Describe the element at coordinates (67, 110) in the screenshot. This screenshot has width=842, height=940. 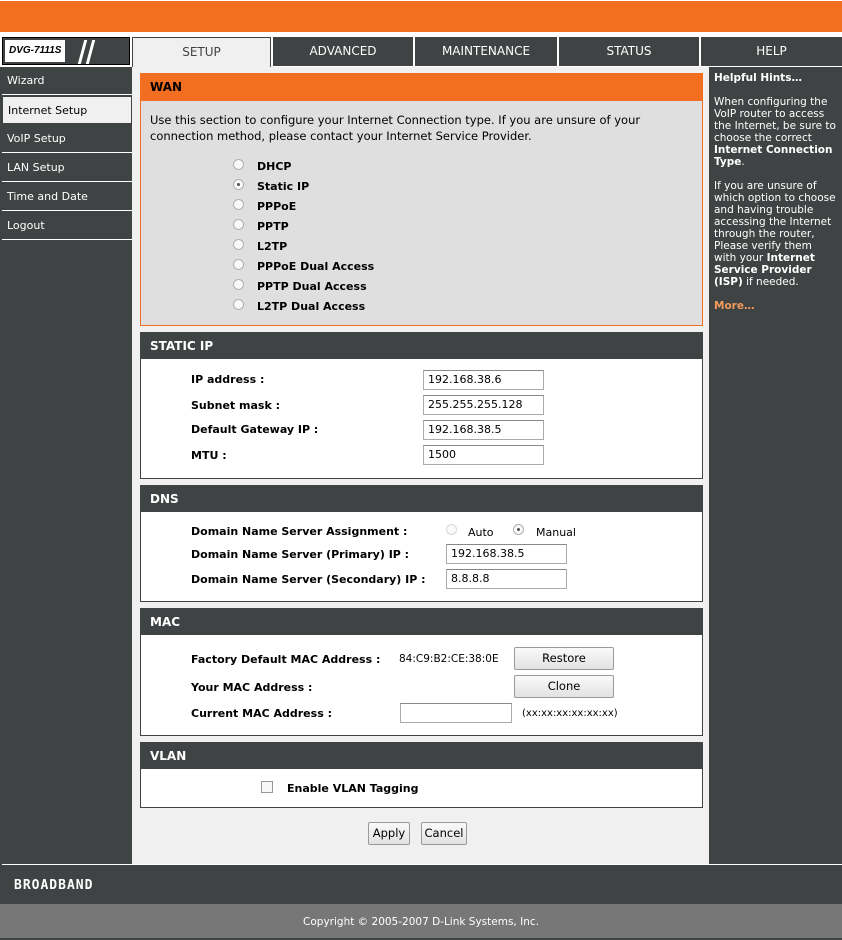
I see `sidebar-item-internet-setup: Internet Setup` at that location.